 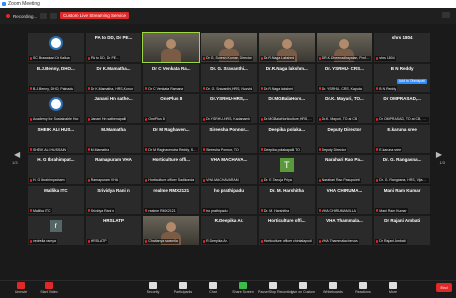 What do you see at coordinates (100, 149) in the screenshot?
I see `participant-name: M.Mamatha` at bounding box center [100, 149].